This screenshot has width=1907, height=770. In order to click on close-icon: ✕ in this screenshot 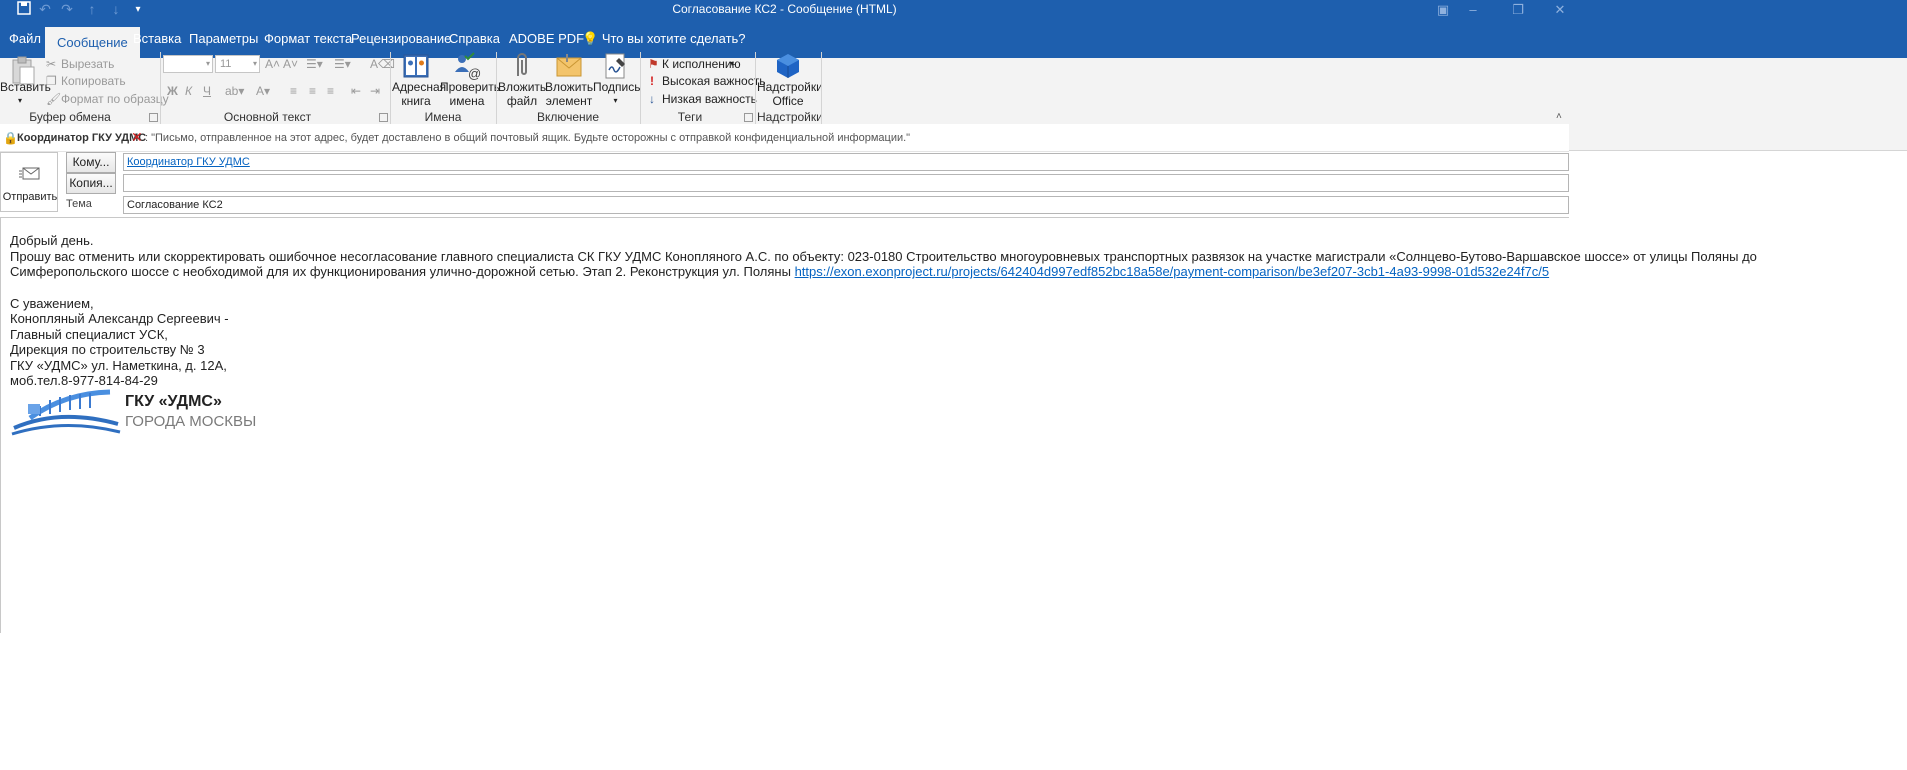, I will do `click(1560, 9)`.